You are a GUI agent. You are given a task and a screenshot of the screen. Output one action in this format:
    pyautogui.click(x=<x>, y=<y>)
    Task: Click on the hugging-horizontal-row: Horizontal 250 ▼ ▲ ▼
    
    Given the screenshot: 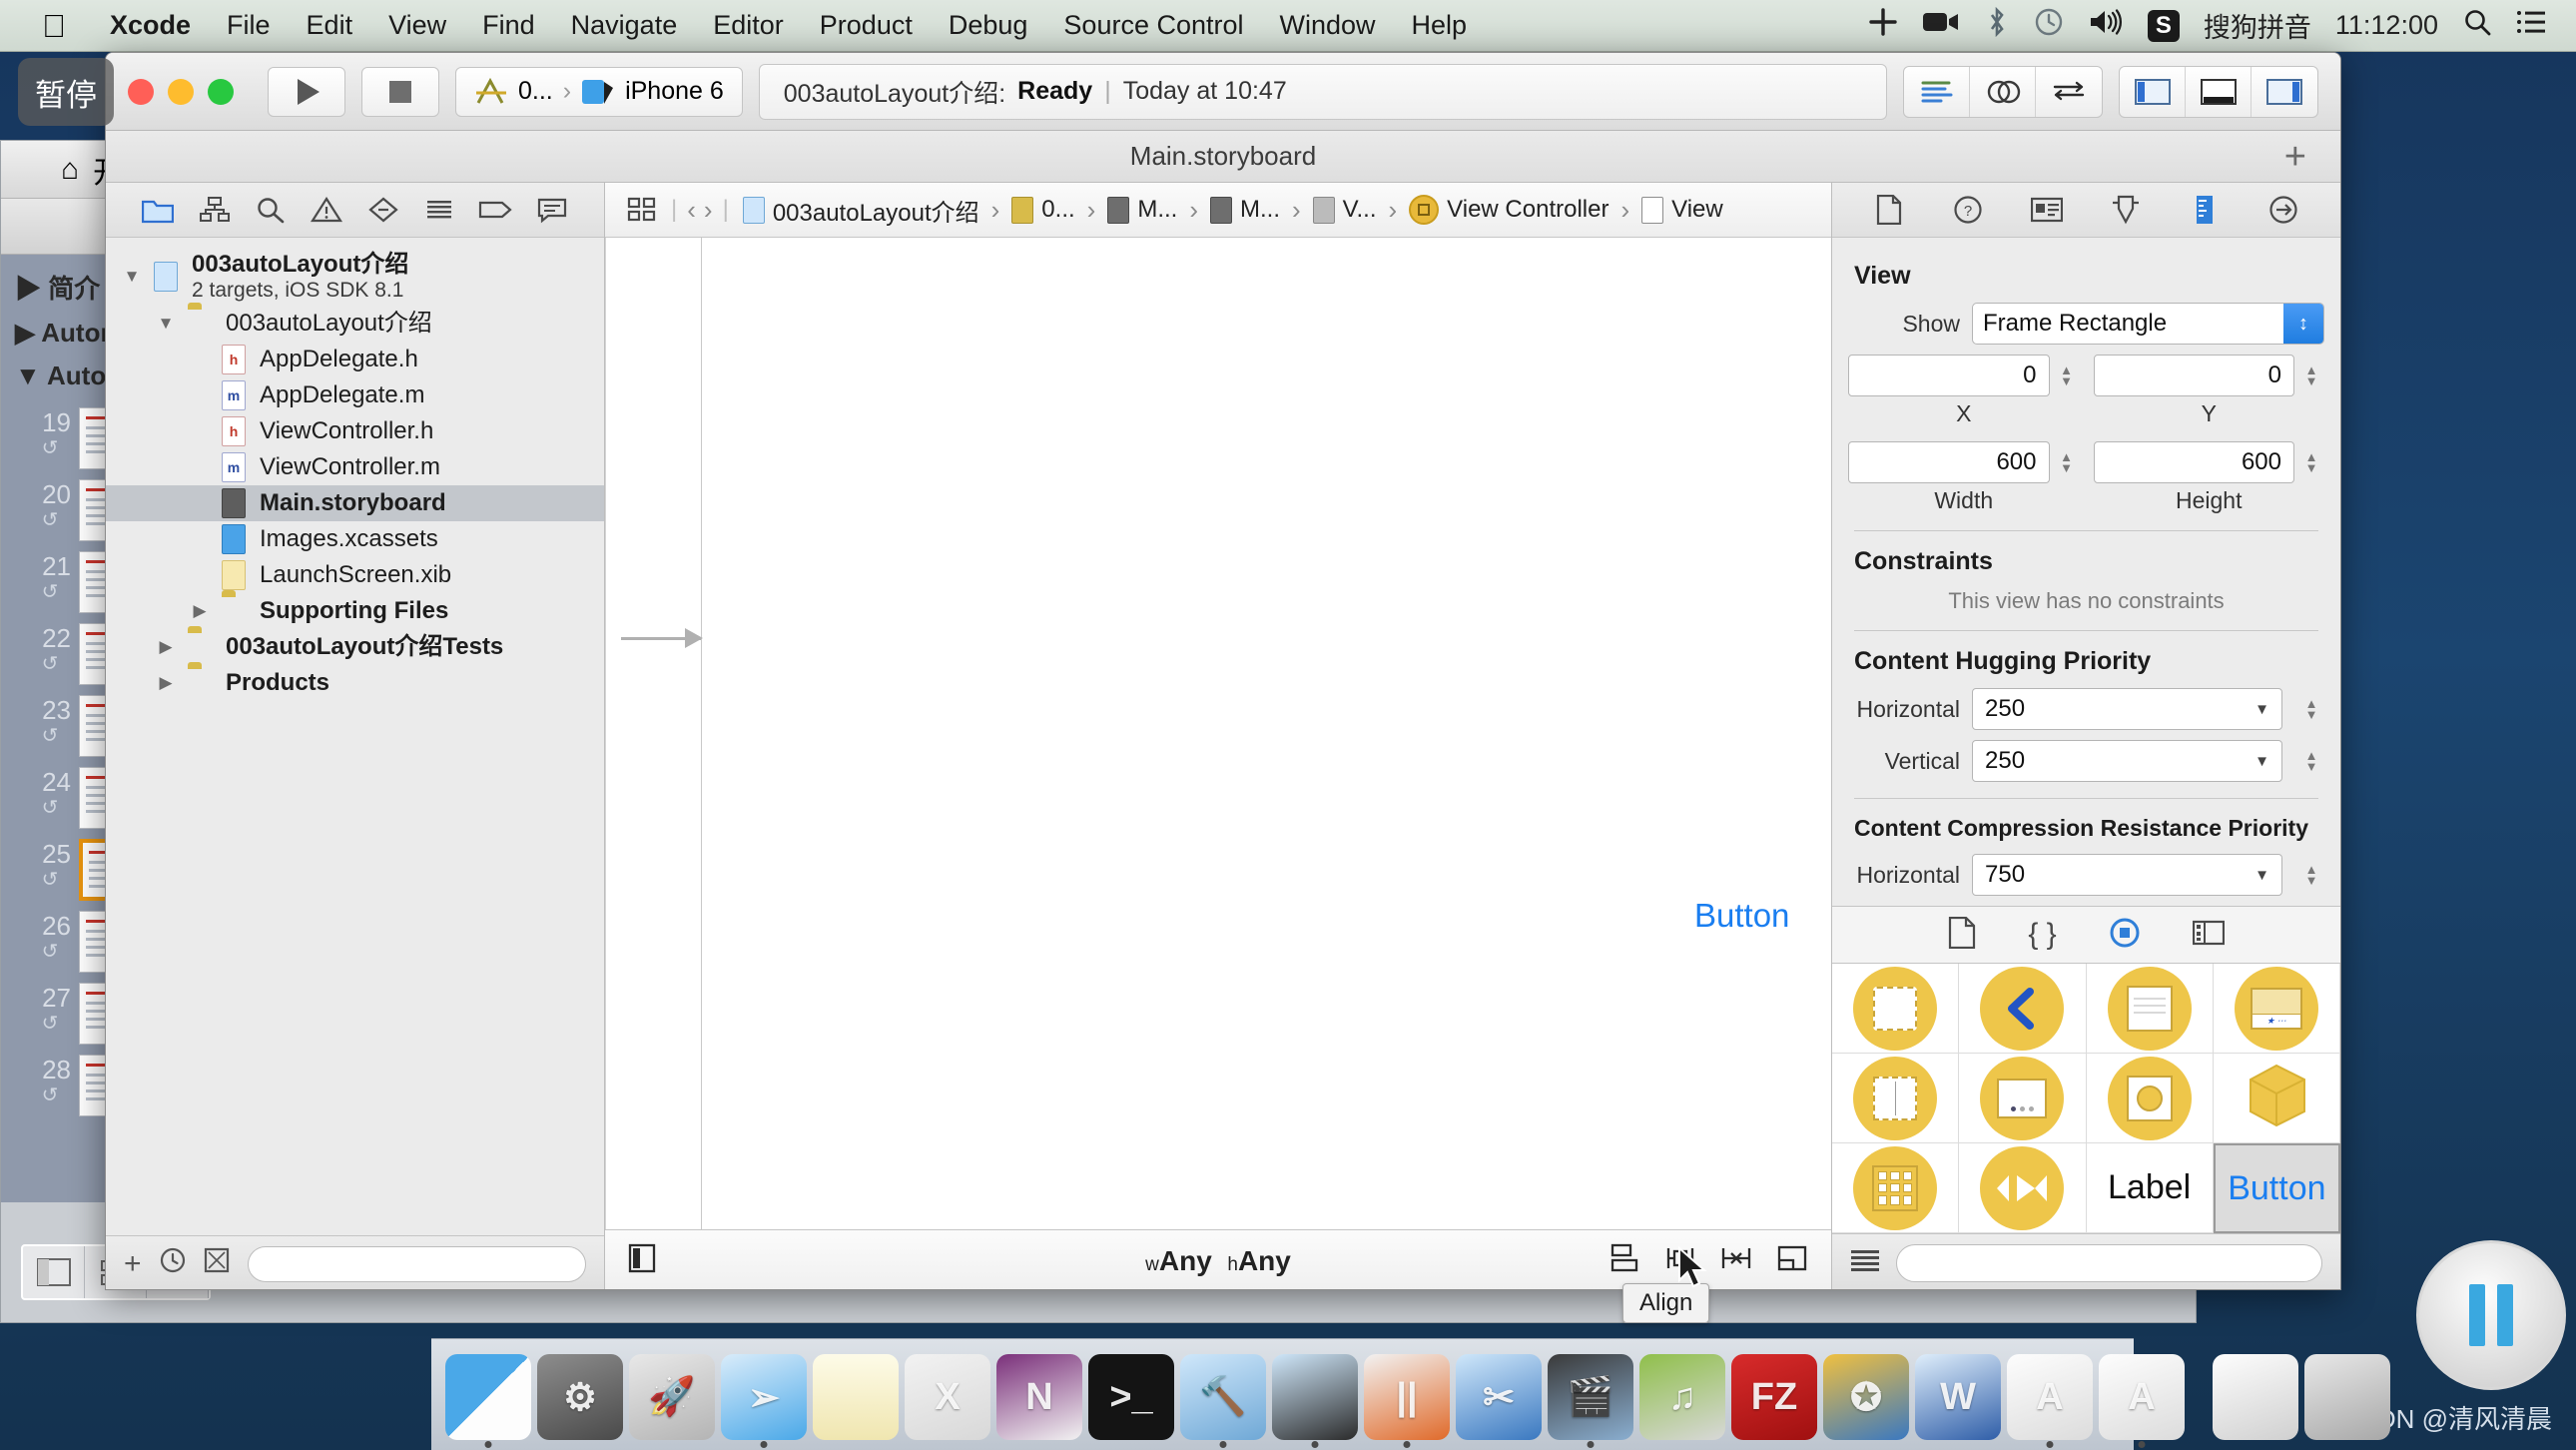 What is the action you would take?
    pyautogui.click(x=2086, y=709)
    